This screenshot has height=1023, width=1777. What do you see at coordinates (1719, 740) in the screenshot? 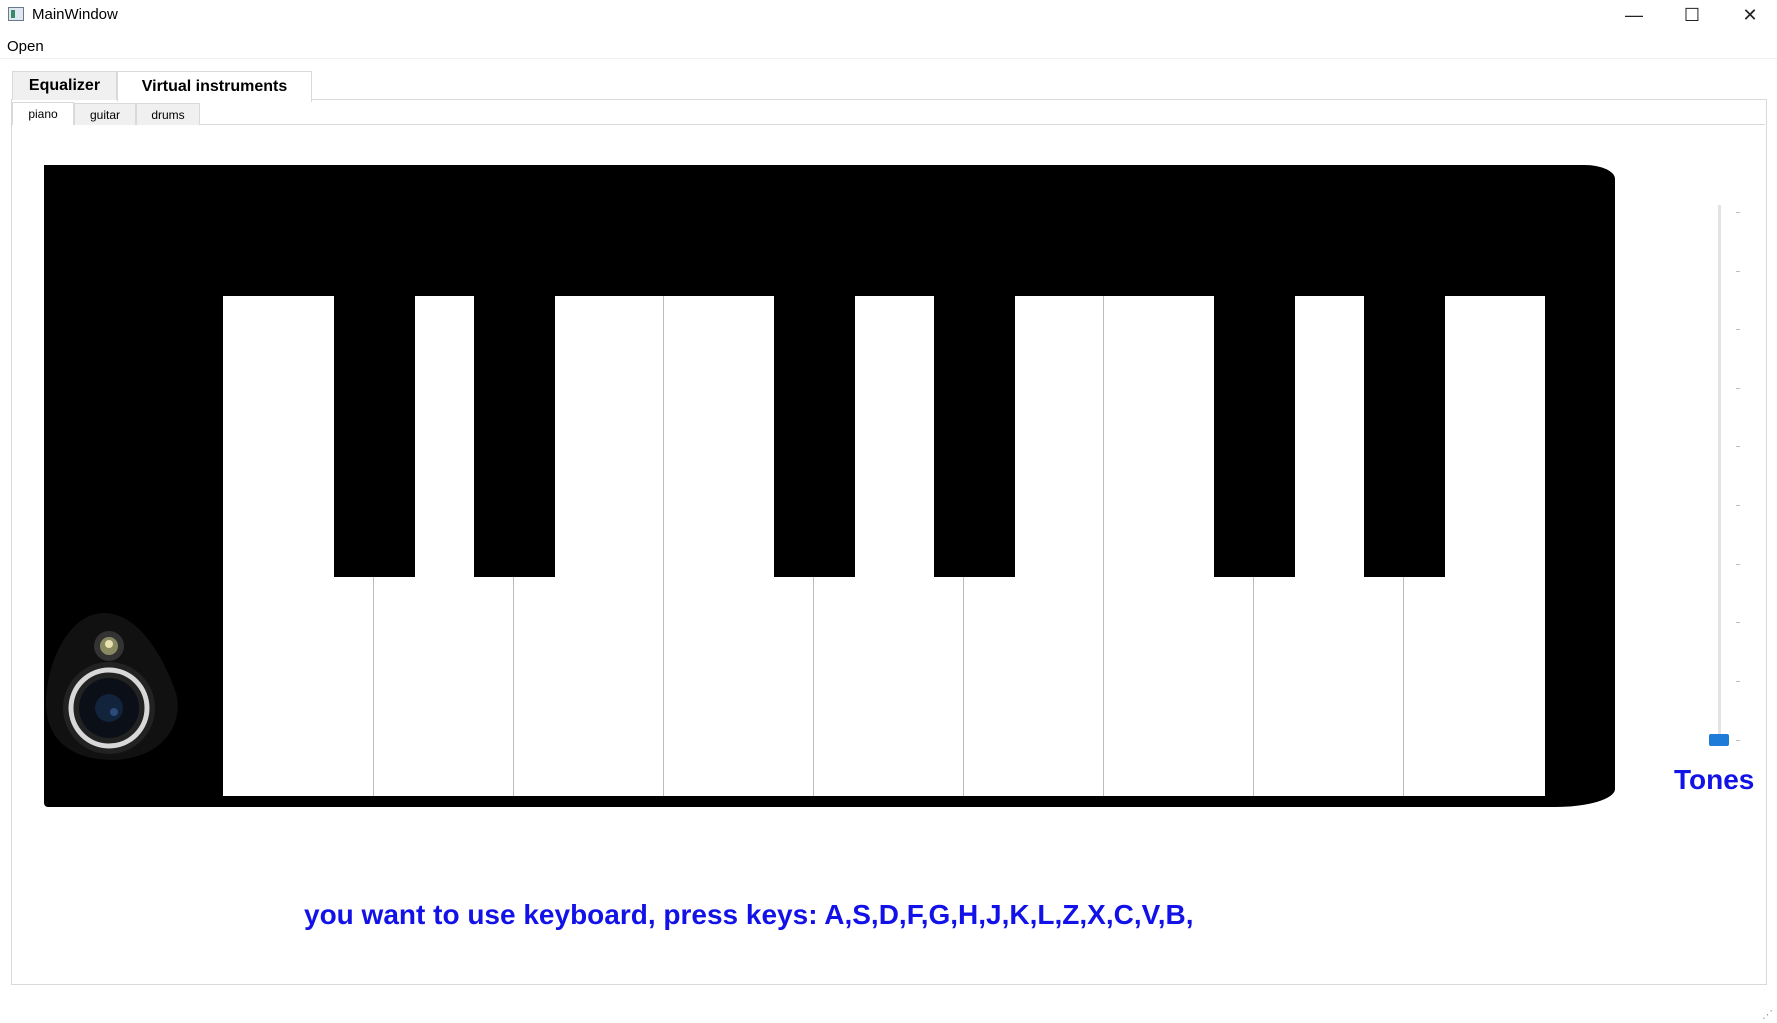
I see `tones-slider-handle` at bounding box center [1719, 740].